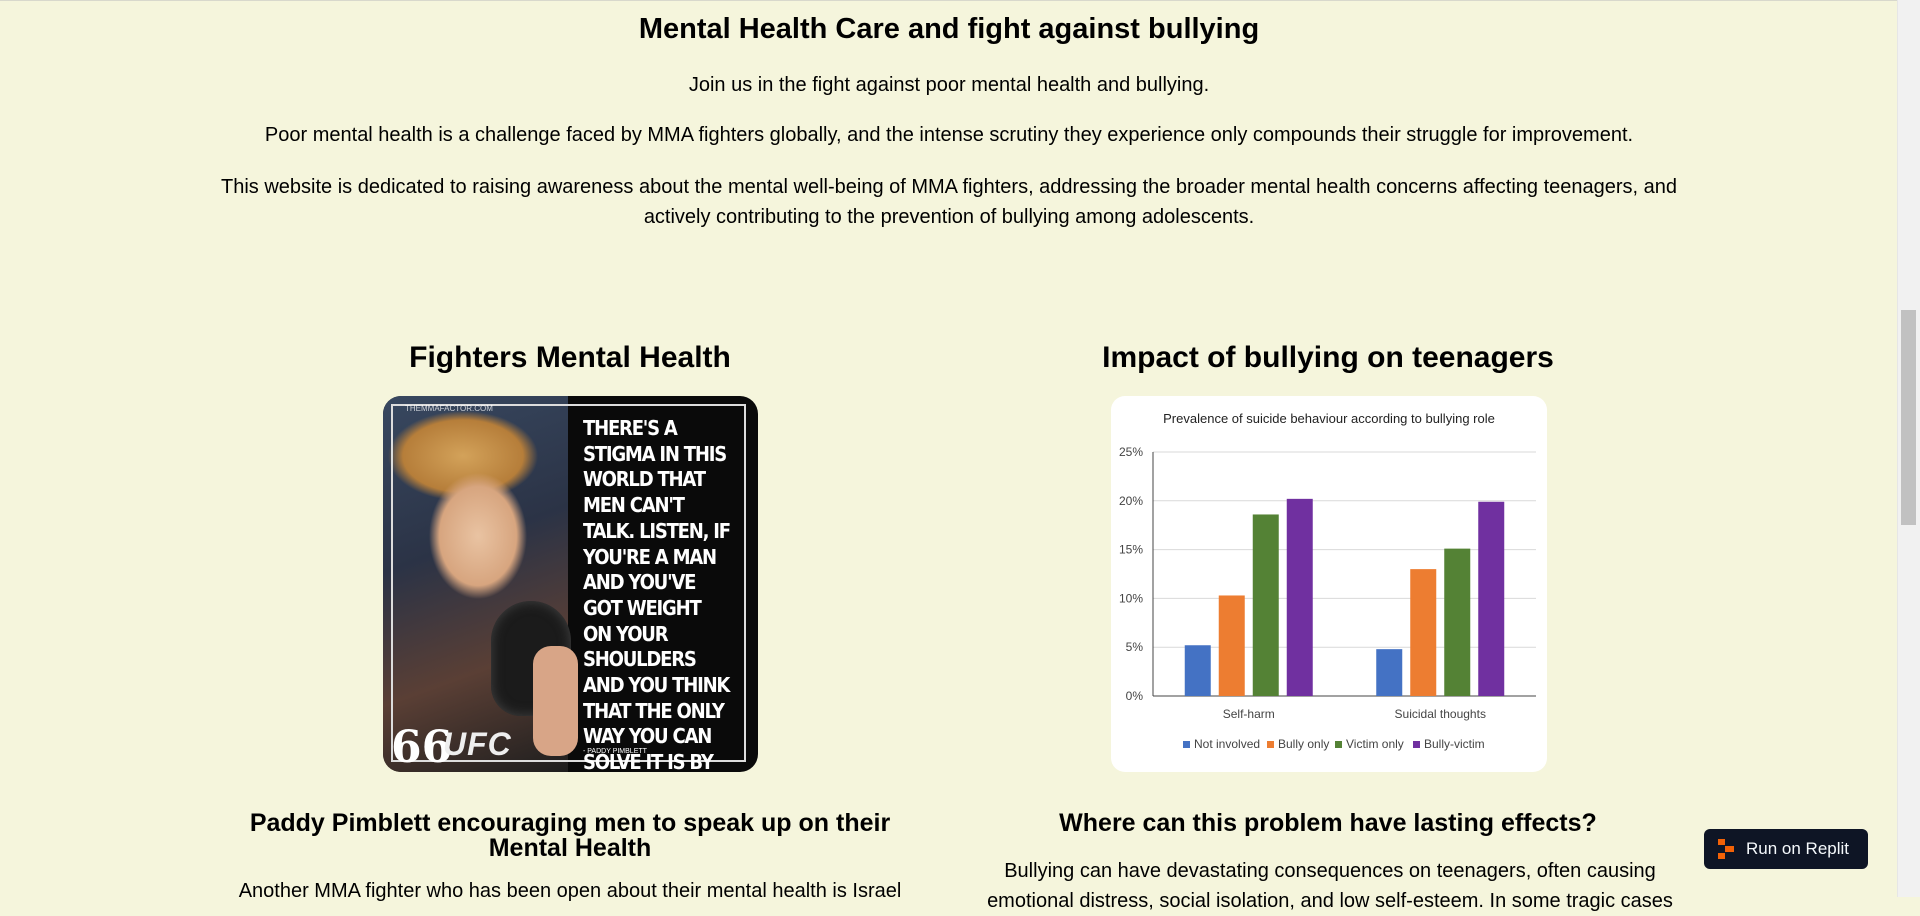 The width and height of the screenshot is (1920, 916). I want to click on top-divider, so click(949, 0).